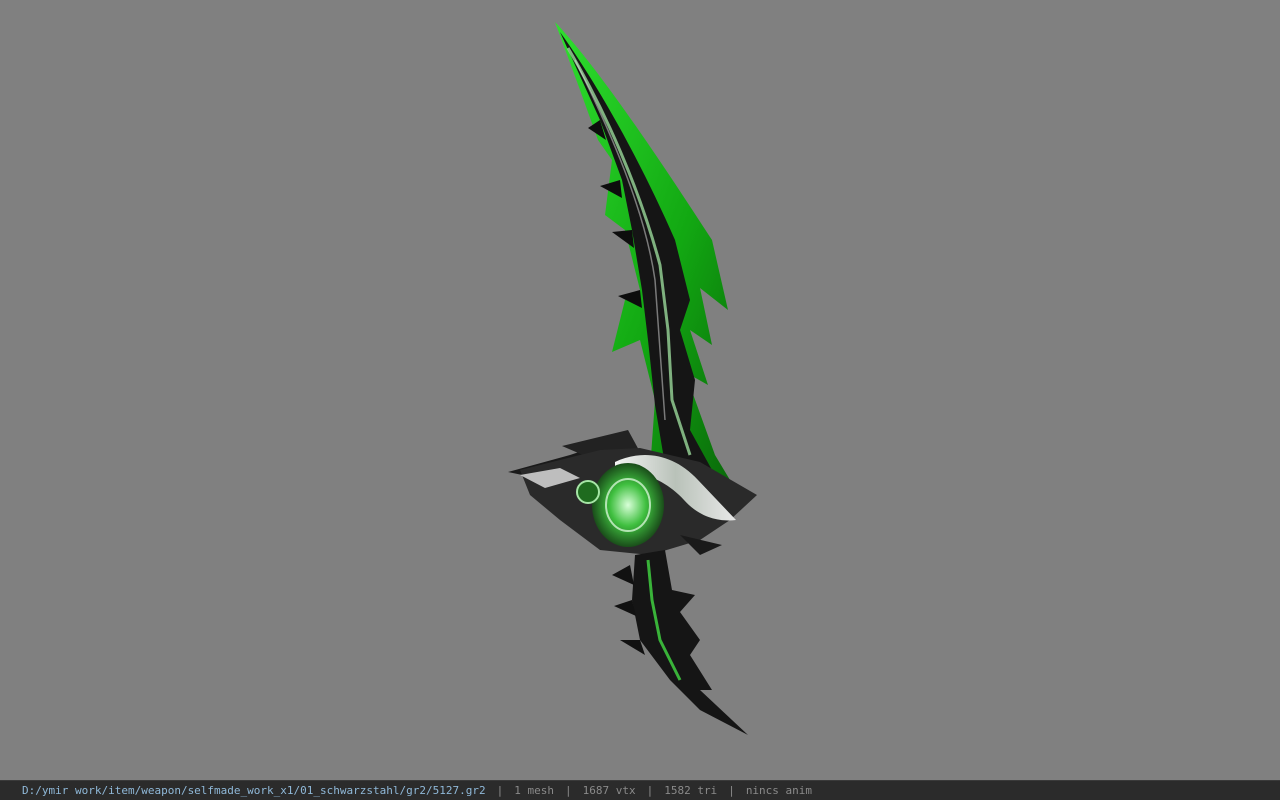  Describe the element at coordinates (691, 790) in the screenshot. I see `triangle-count: 1582 tri` at that location.